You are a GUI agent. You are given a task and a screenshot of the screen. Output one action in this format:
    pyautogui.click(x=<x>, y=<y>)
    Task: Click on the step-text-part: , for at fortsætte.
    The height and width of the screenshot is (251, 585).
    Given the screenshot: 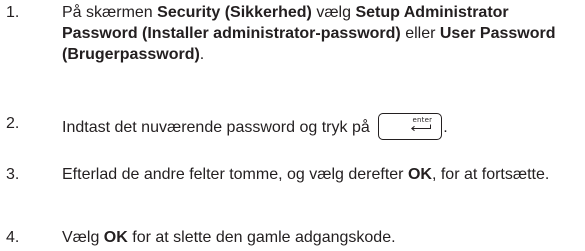 What is the action you would take?
    pyautogui.click(x=490, y=174)
    